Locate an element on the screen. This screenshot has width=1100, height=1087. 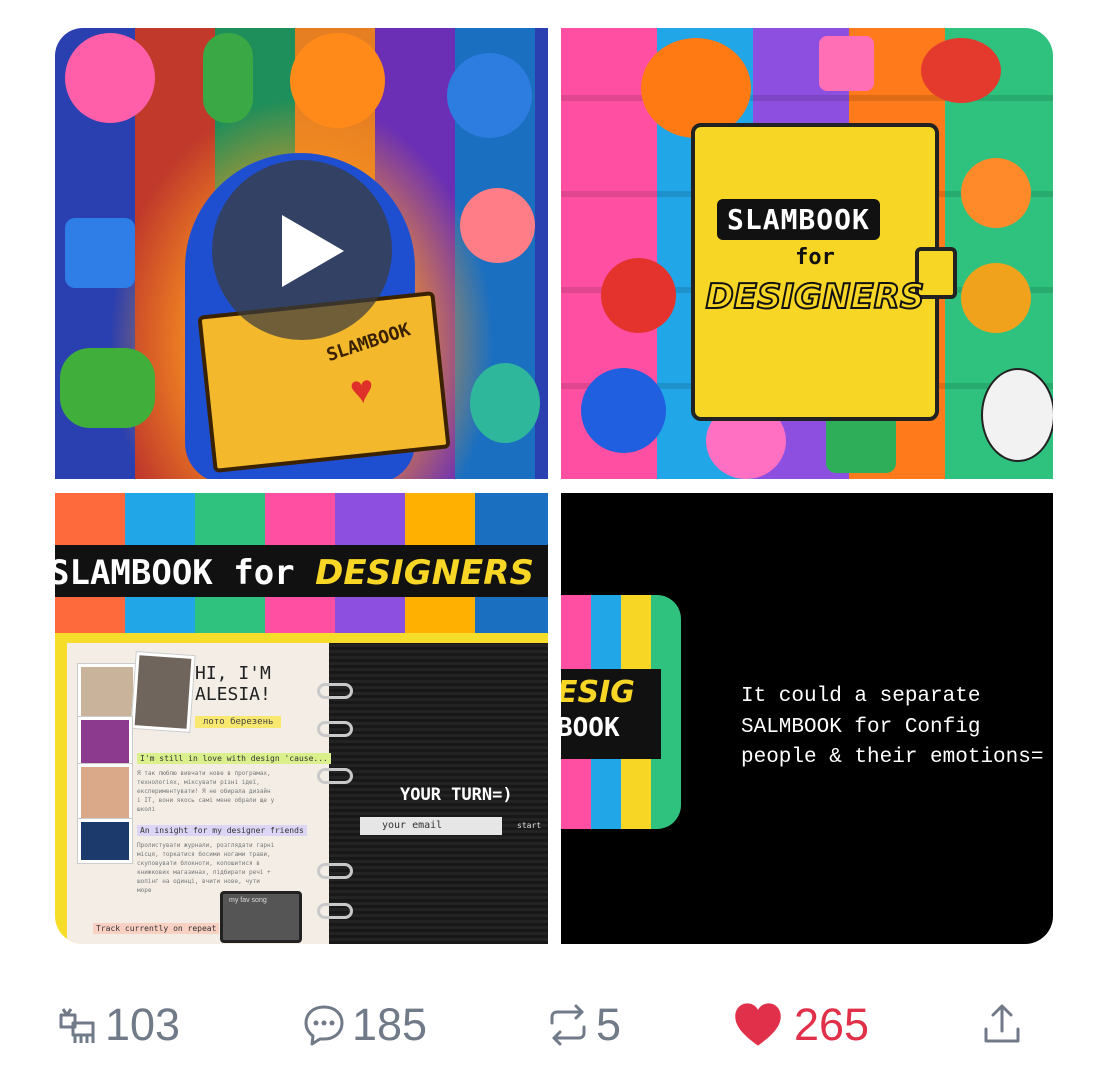
note-insight: An insight for my designer friends is located at coordinates (222, 830).